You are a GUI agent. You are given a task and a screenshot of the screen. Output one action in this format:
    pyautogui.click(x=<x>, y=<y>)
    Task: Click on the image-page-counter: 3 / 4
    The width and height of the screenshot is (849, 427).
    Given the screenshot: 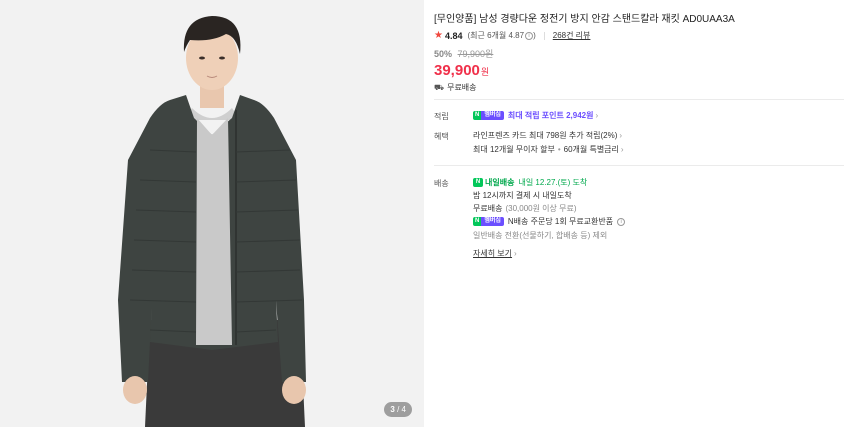 What is the action you would take?
    pyautogui.click(x=398, y=409)
    